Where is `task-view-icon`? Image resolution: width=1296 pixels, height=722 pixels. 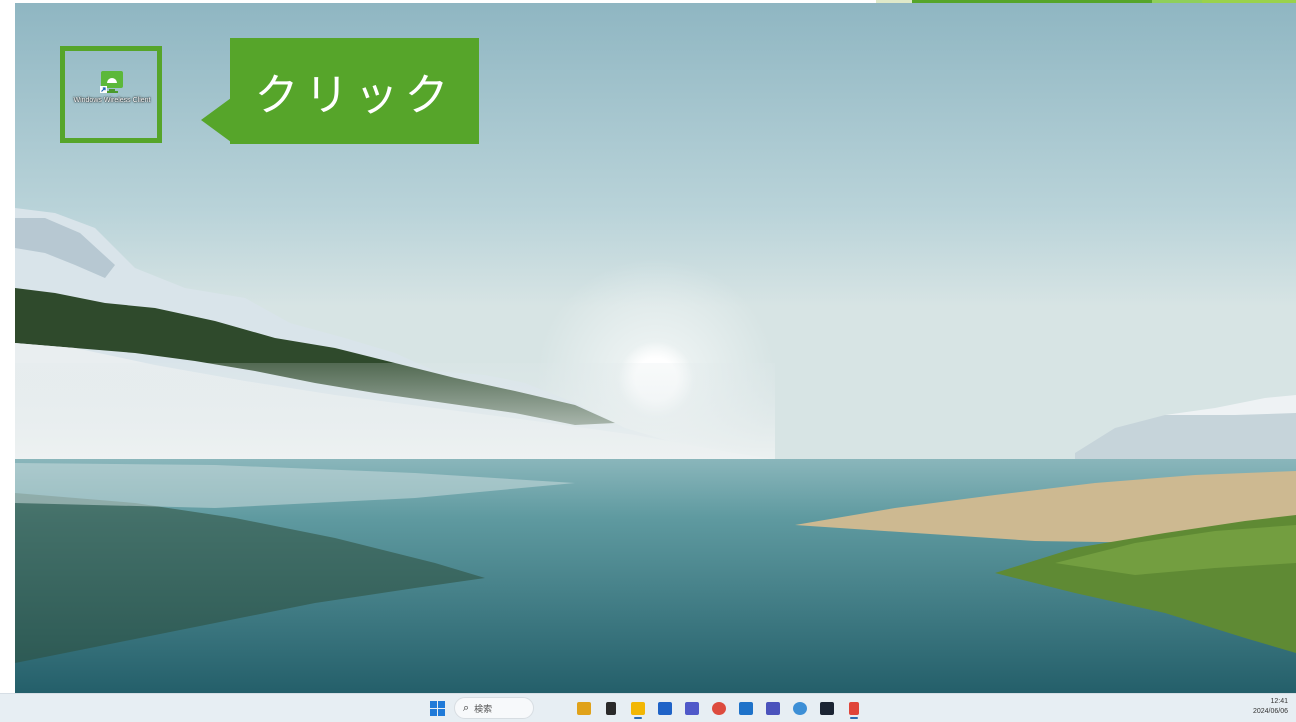 task-view-icon is located at coordinates (610, 708).